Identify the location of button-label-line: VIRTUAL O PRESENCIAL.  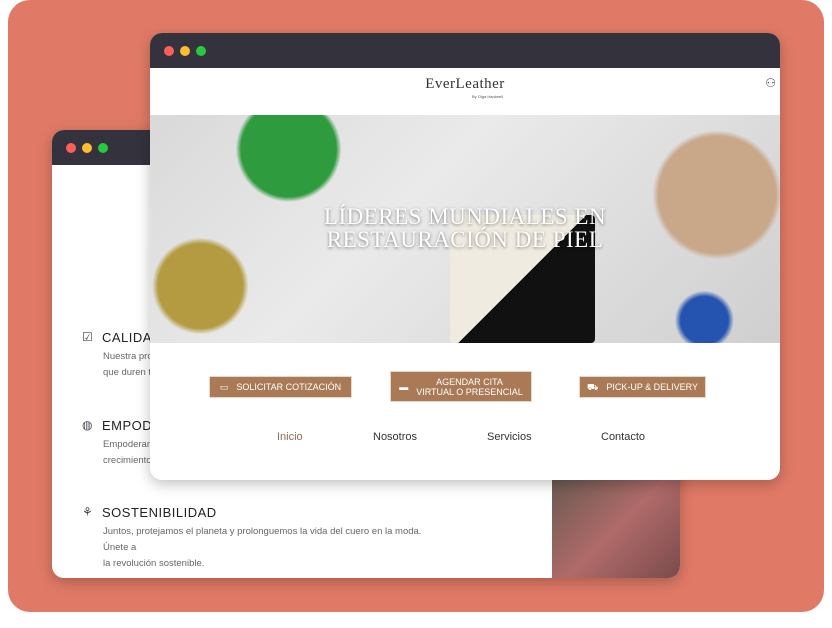
(469, 391).